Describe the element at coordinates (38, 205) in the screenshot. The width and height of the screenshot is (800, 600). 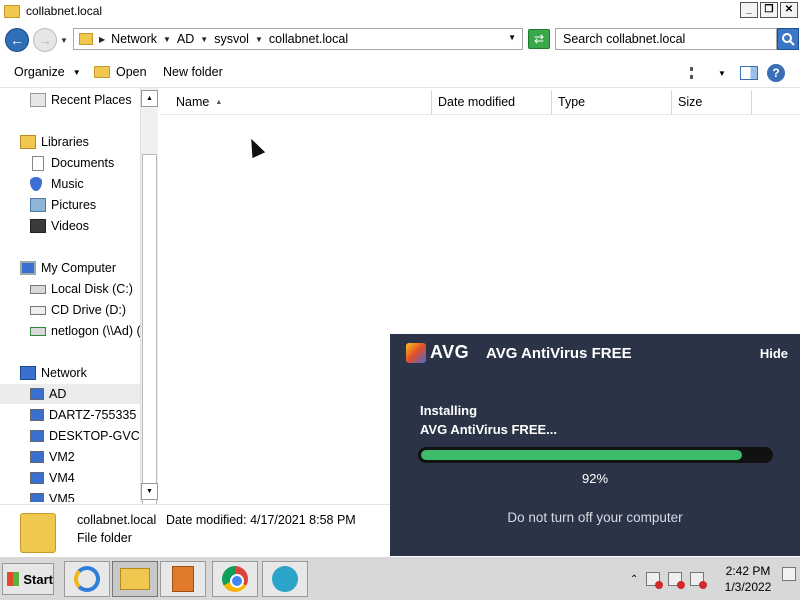
I see `pictures-icon` at that location.